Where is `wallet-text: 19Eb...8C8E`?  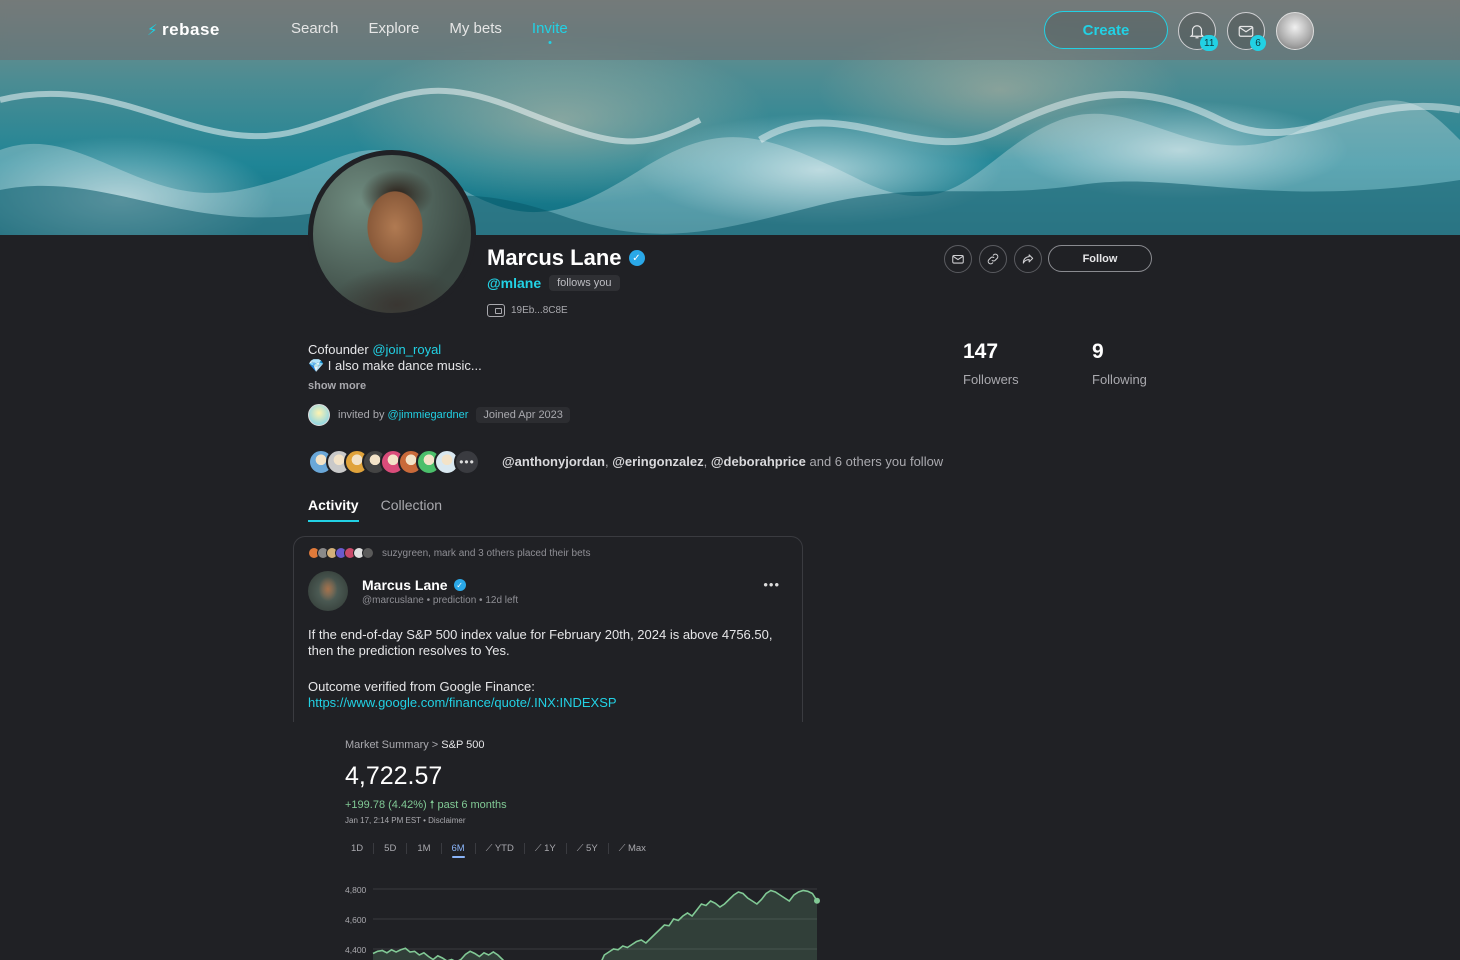
wallet-text: 19Eb...8C8E is located at coordinates (539, 310).